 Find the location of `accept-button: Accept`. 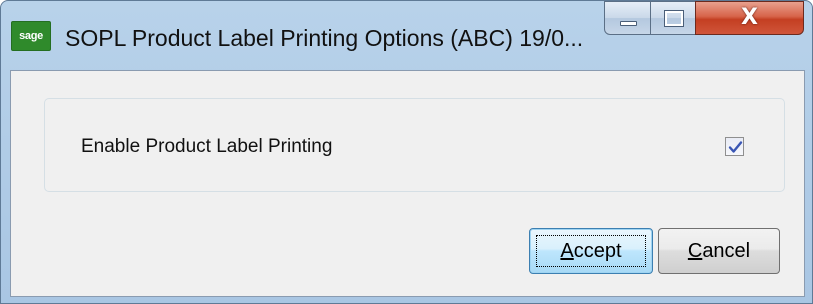

accept-button: Accept is located at coordinates (591, 251).